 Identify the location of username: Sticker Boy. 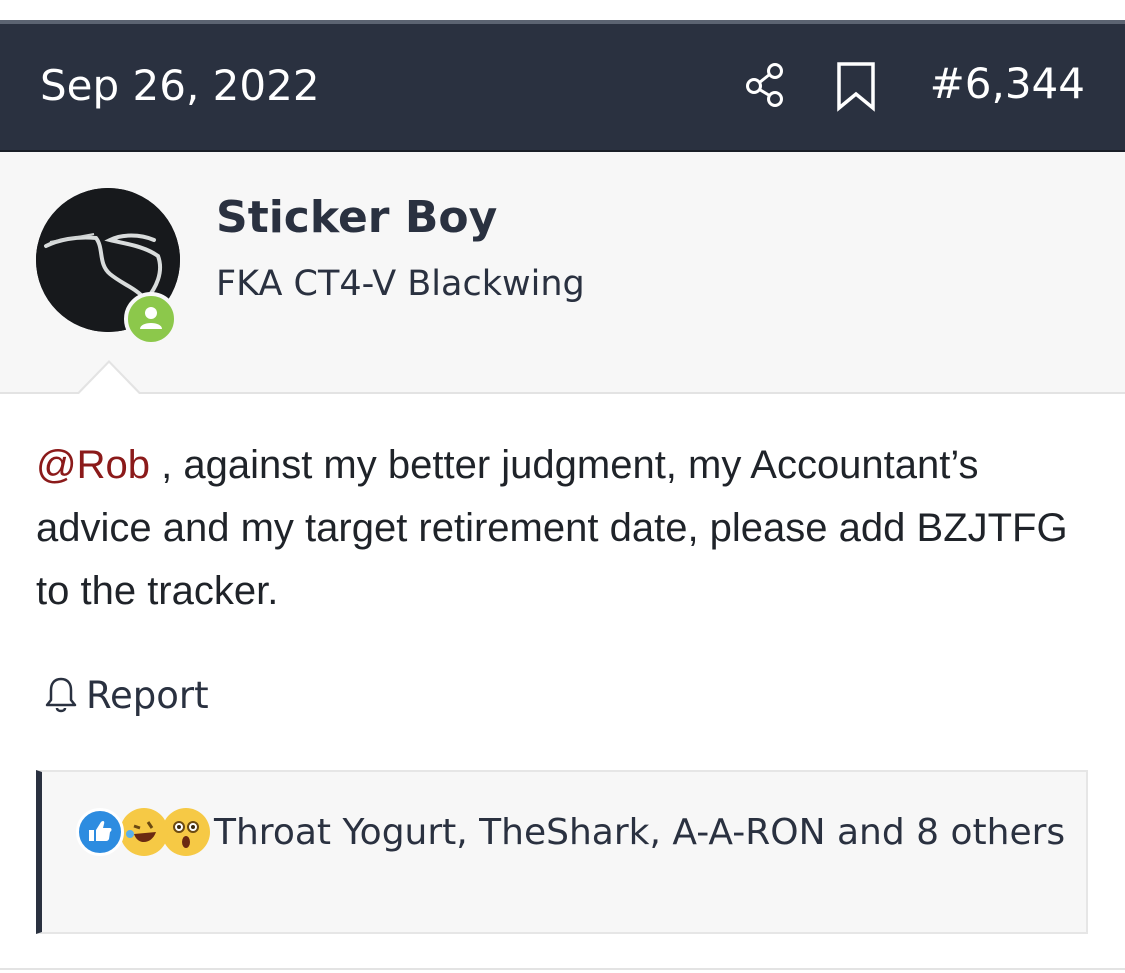
(356, 218).